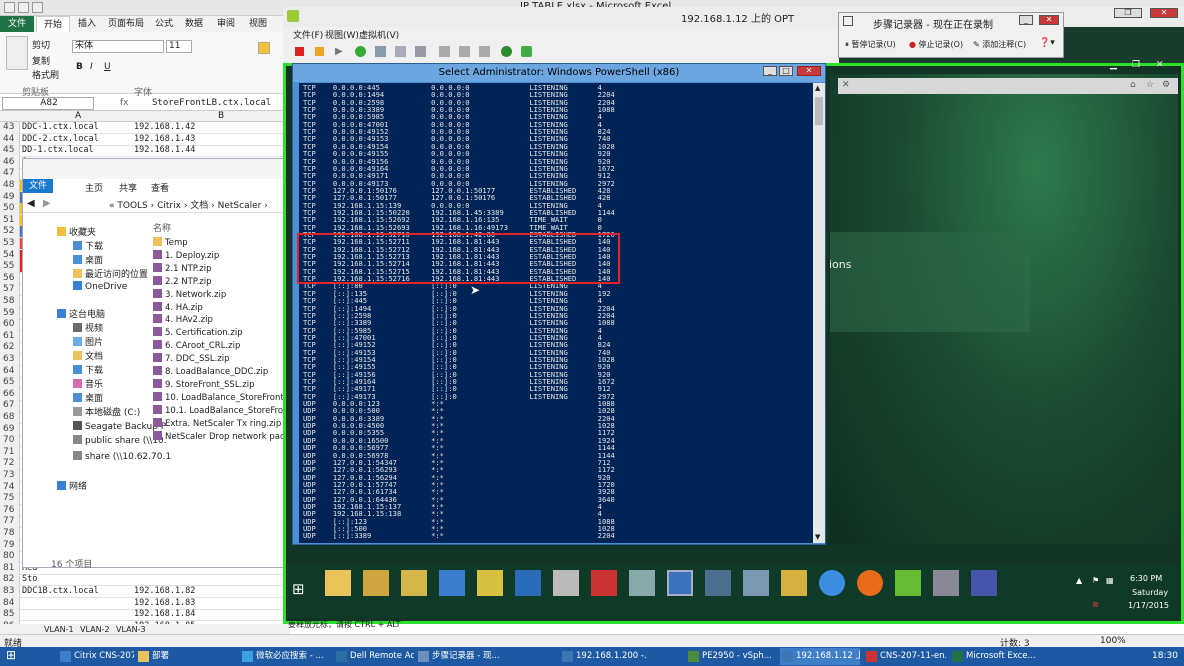  What do you see at coordinates (10, 487) in the screenshot?
I see `row-number: 74` at bounding box center [10, 487].